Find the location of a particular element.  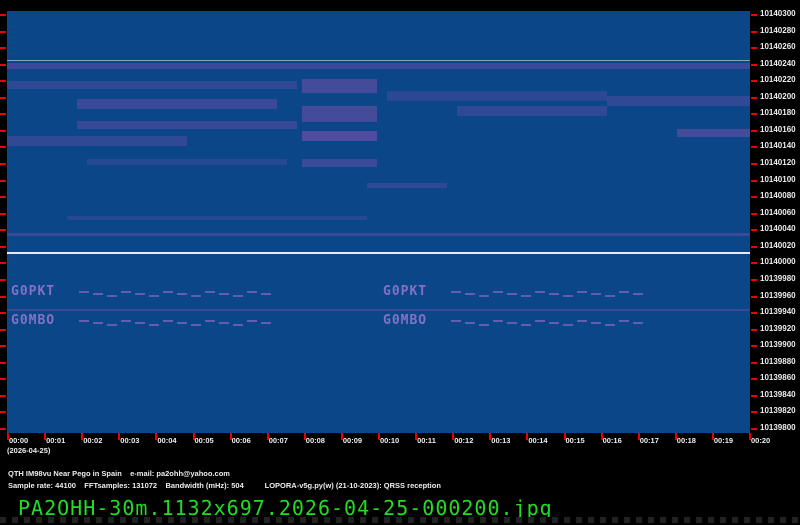

y-tick-label: 10140240 is located at coordinates (778, 63).